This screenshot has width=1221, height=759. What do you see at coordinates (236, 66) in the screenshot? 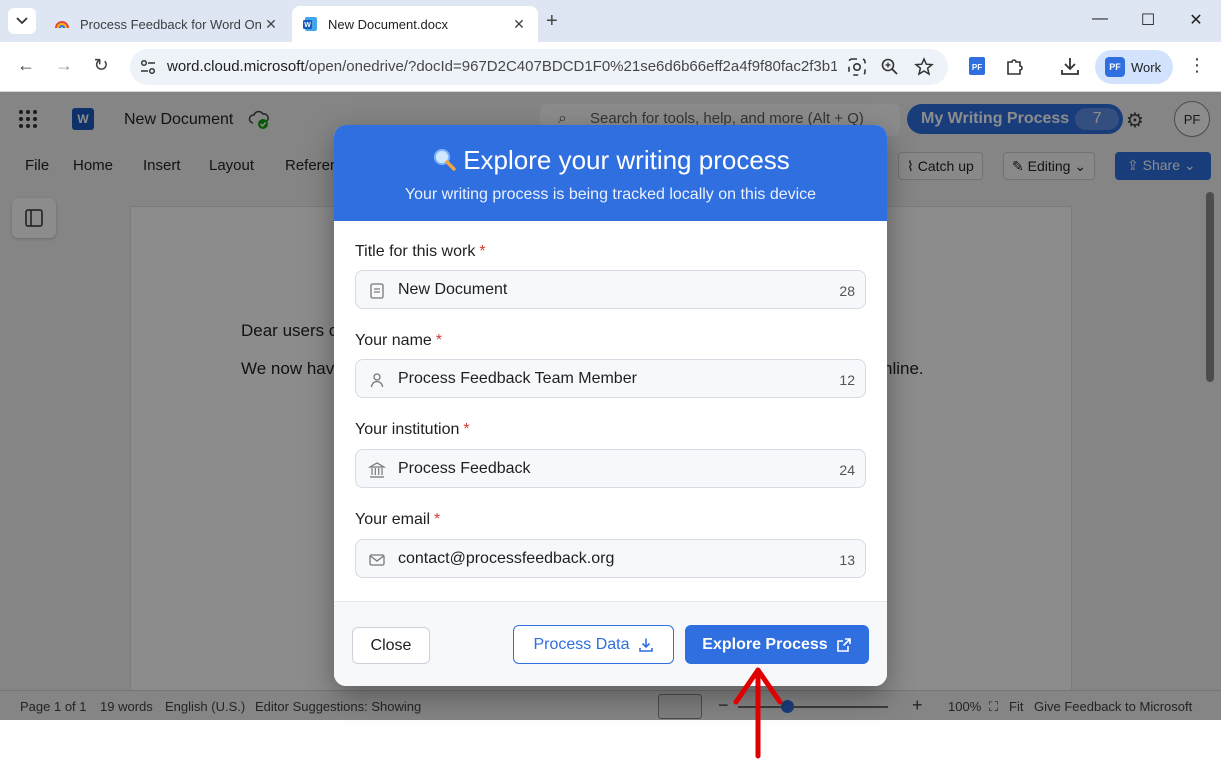
I see `url-host: word.cloud.microsoft` at bounding box center [236, 66].